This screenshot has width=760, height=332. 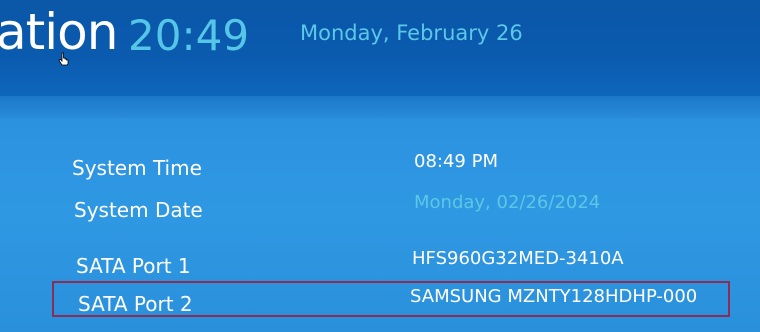 What do you see at coordinates (135, 304) in the screenshot?
I see `label-sata-port-2: SATA Port 2` at bounding box center [135, 304].